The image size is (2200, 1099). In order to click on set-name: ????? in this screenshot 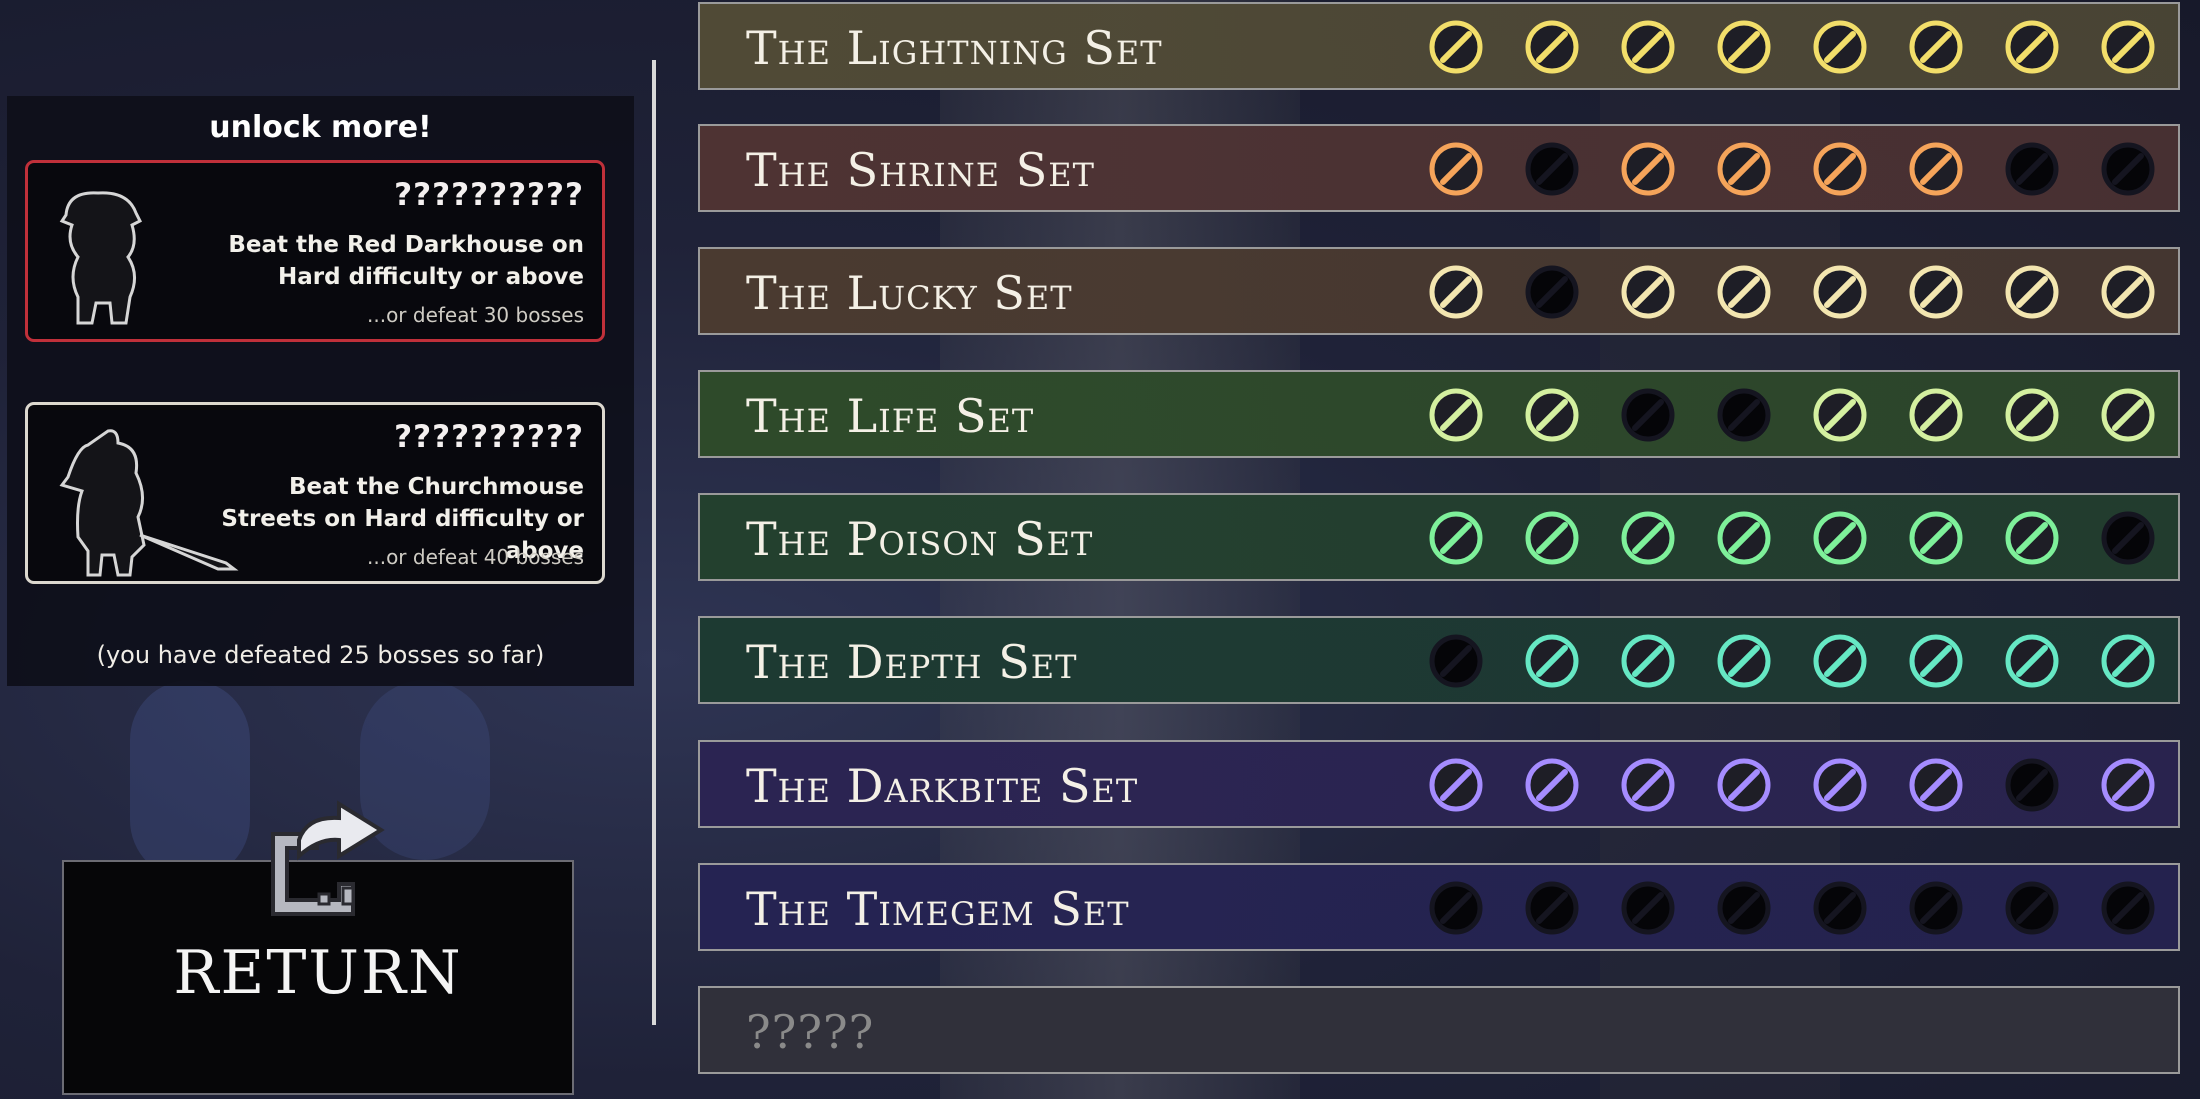, I will do `click(810, 1032)`.